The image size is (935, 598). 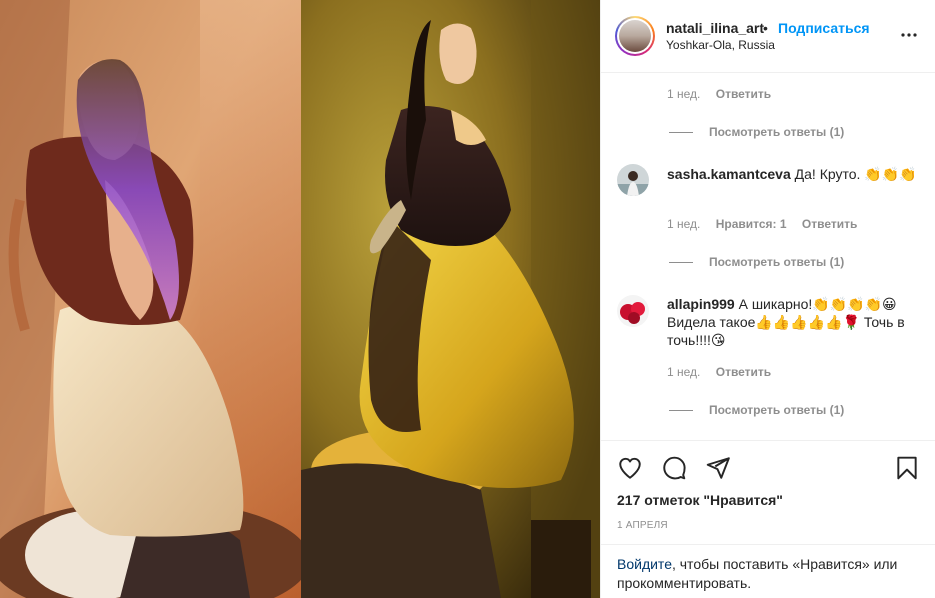 I want to click on post-date: 1 апреля, so click(x=642, y=525).